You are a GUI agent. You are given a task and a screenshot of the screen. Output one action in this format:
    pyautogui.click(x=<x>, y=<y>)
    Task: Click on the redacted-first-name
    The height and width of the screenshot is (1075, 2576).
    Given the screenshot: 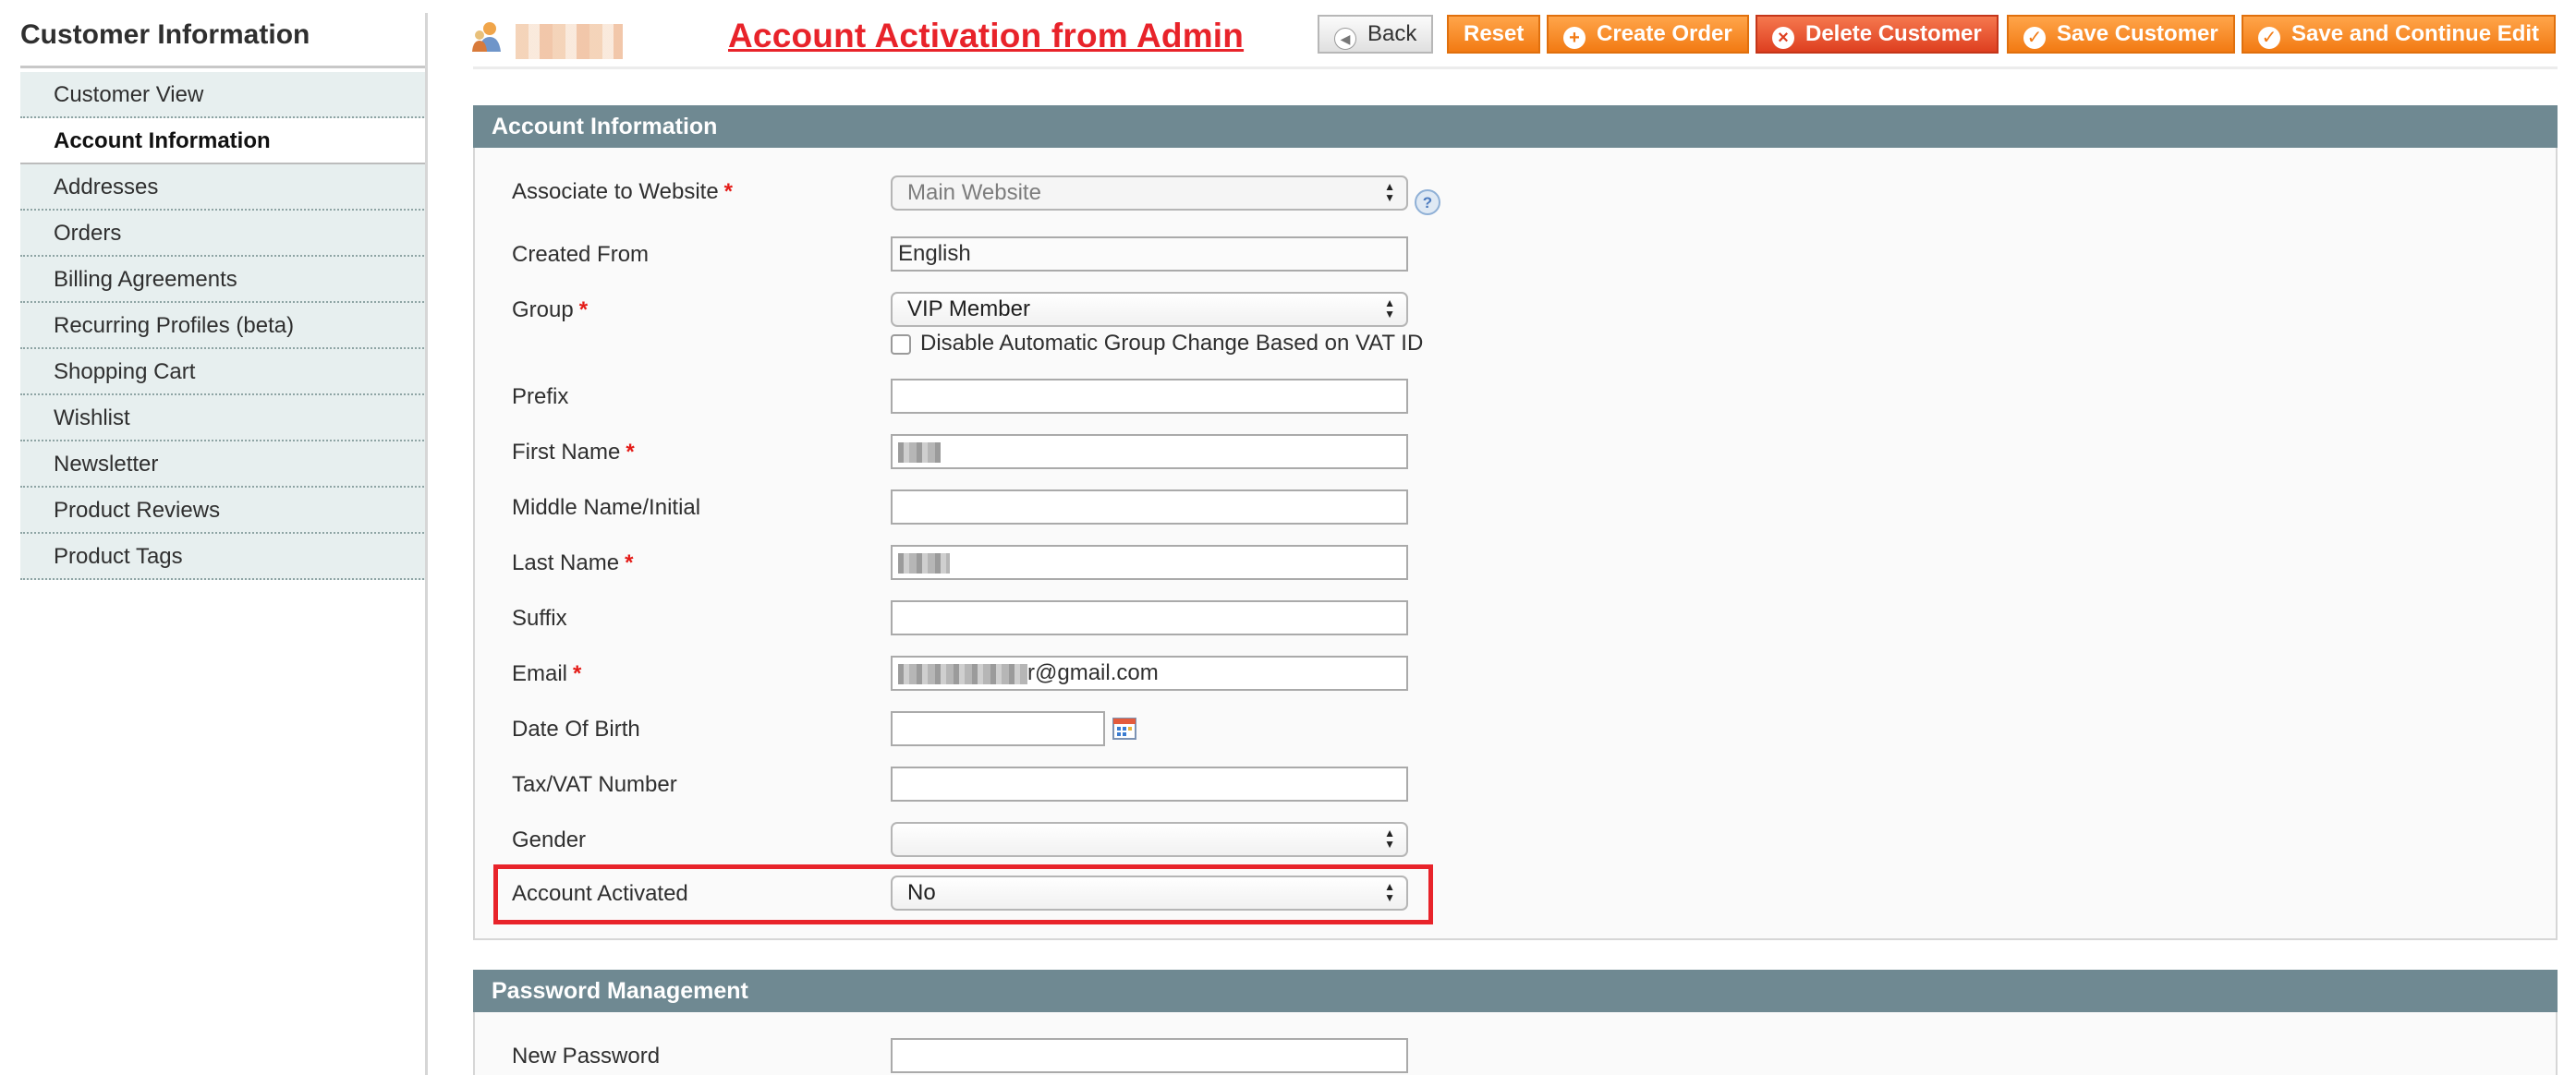 What is the action you would take?
    pyautogui.click(x=919, y=452)
    